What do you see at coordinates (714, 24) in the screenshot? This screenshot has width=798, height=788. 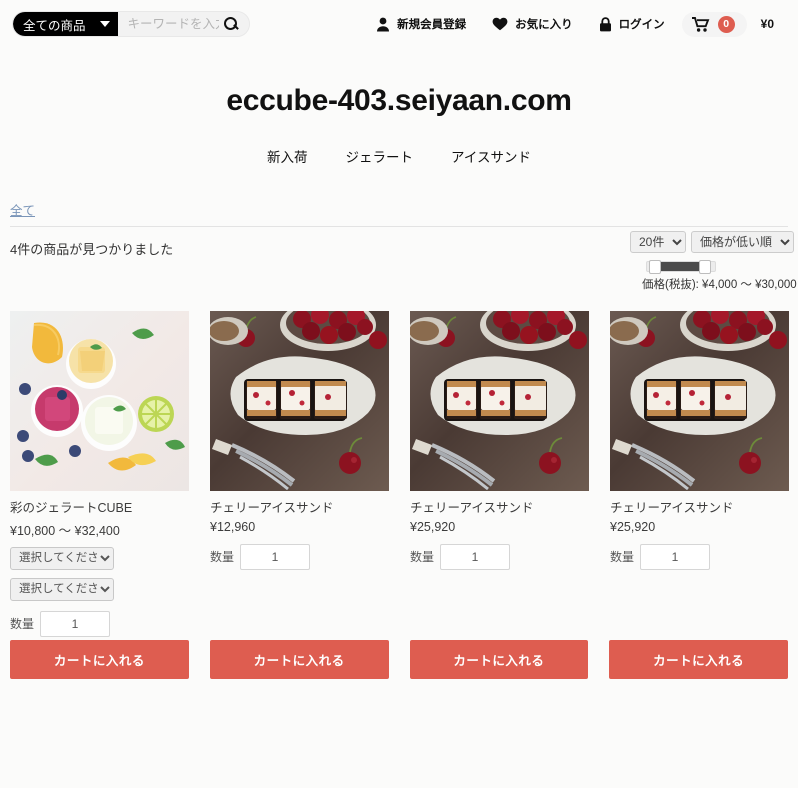 I see `cart-button: 0` at bounding box center [714, 24].